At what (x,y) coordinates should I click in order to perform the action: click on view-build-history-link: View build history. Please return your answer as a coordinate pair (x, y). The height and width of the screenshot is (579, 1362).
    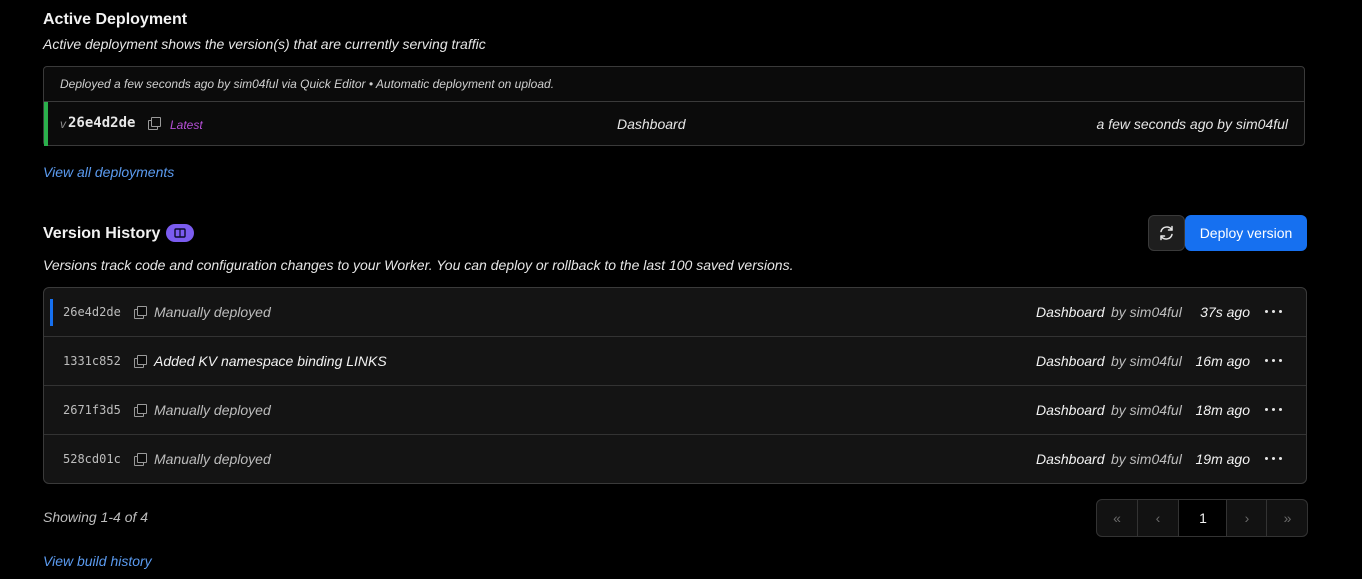
    Looking at the image, I should click on (97, 561).